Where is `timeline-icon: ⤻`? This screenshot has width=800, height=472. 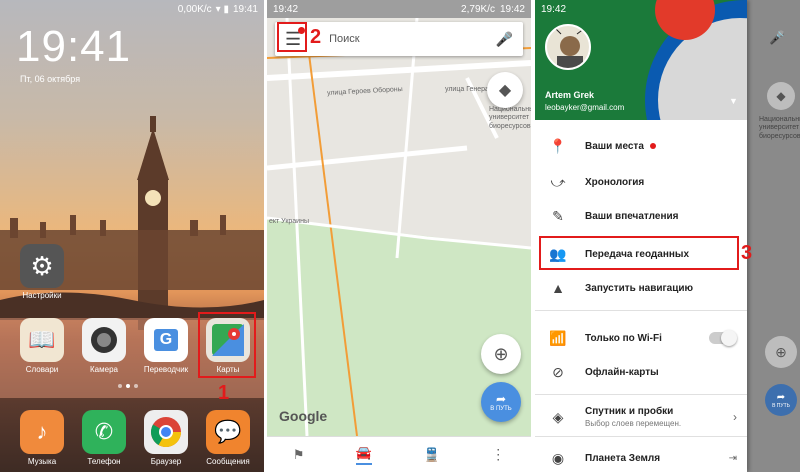 timeline-icon: ⤻ is located at coordinates (558, 181).